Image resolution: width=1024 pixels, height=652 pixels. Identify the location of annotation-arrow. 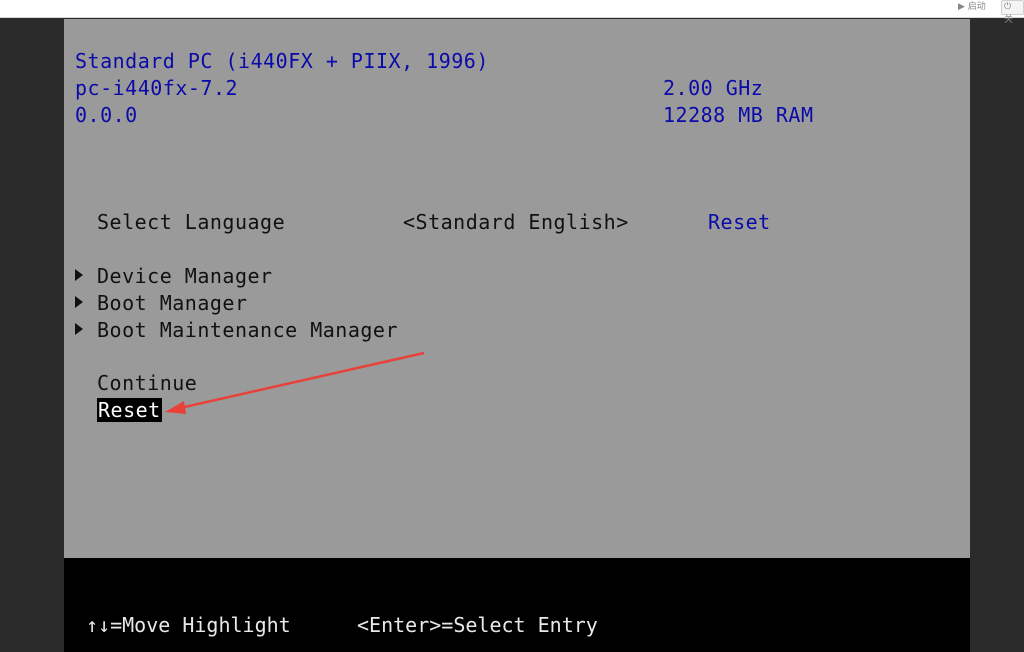
(295, 382).